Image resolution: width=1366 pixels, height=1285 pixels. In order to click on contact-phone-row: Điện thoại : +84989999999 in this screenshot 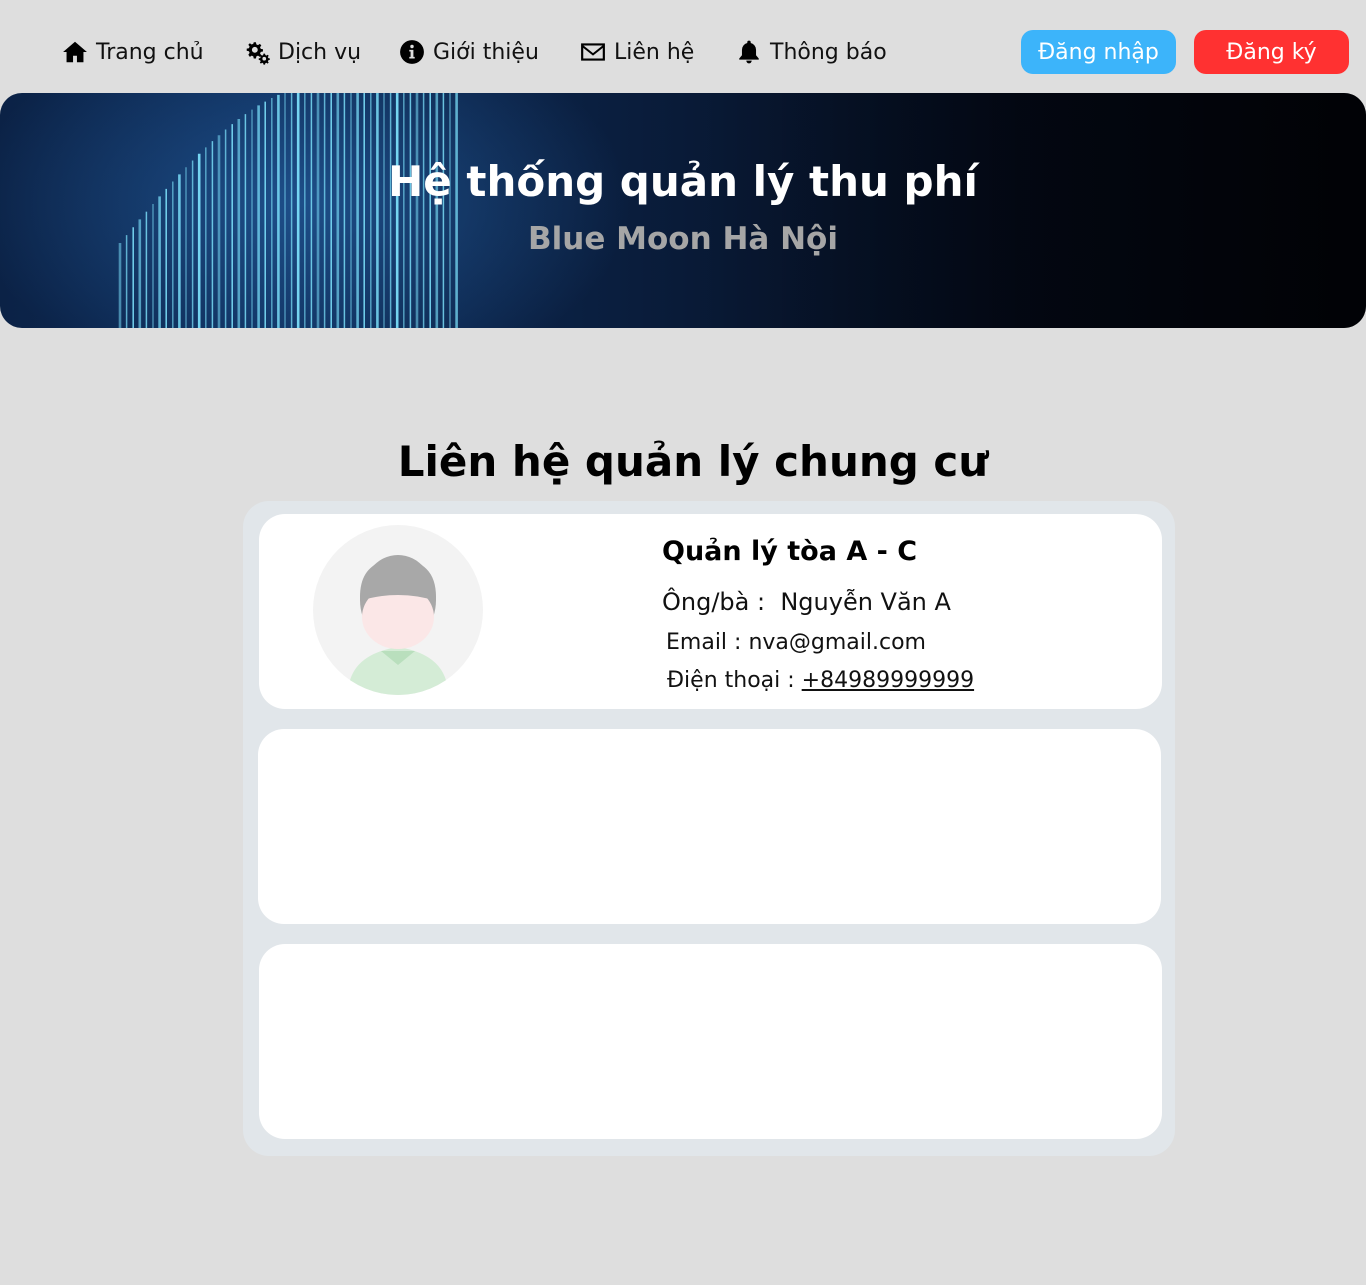, I will do `click(820, 680)`.